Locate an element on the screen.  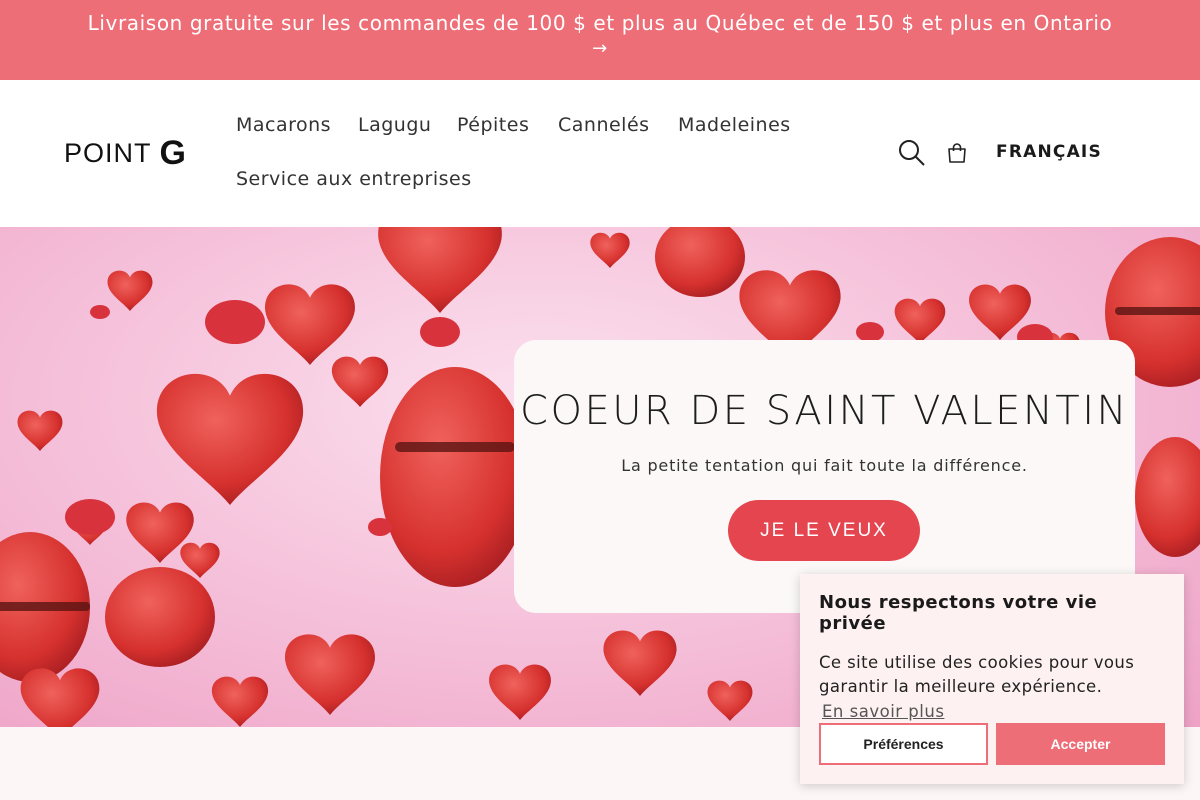
hero-cta-button: JE LE VEUX is located at coordinates (824, 530).